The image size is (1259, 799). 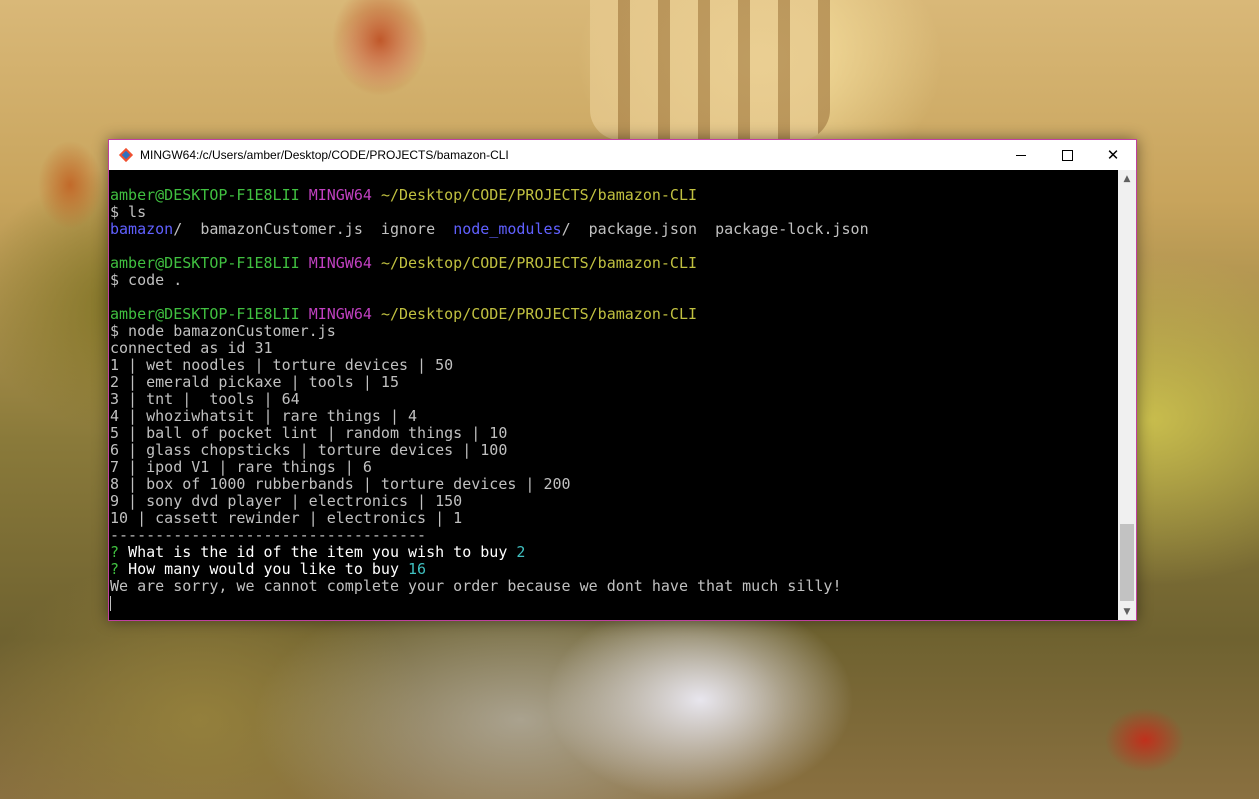 I want to click on ls-files: package.json package-lock.json, so click(x=728, y=229).